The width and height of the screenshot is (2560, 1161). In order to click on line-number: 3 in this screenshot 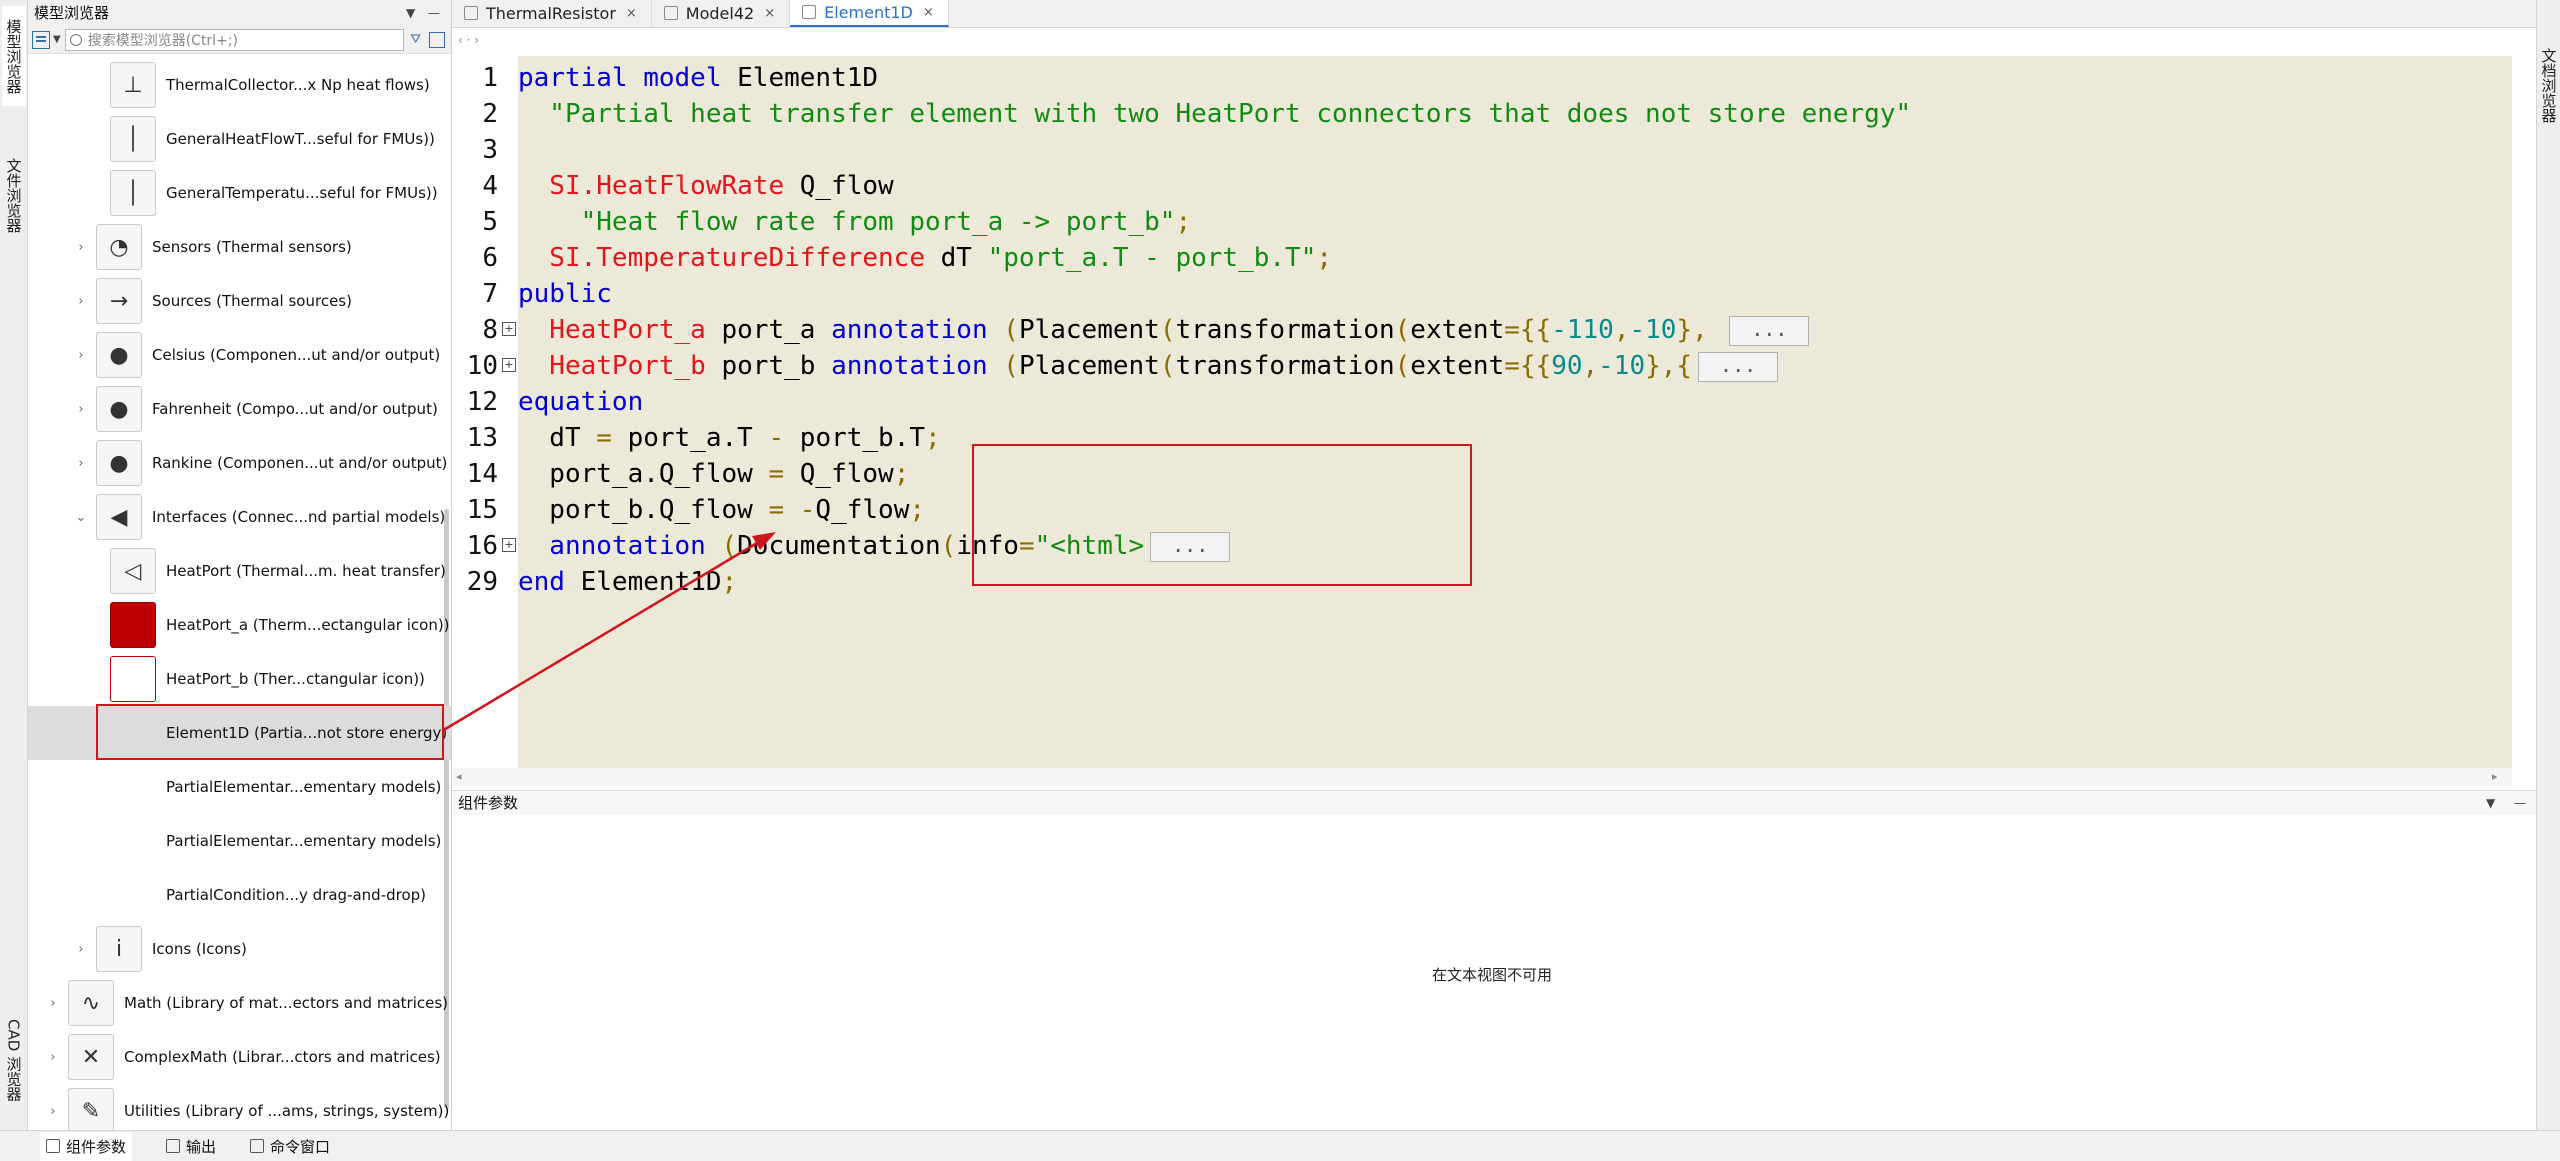, I will do `click(490, 150)`.